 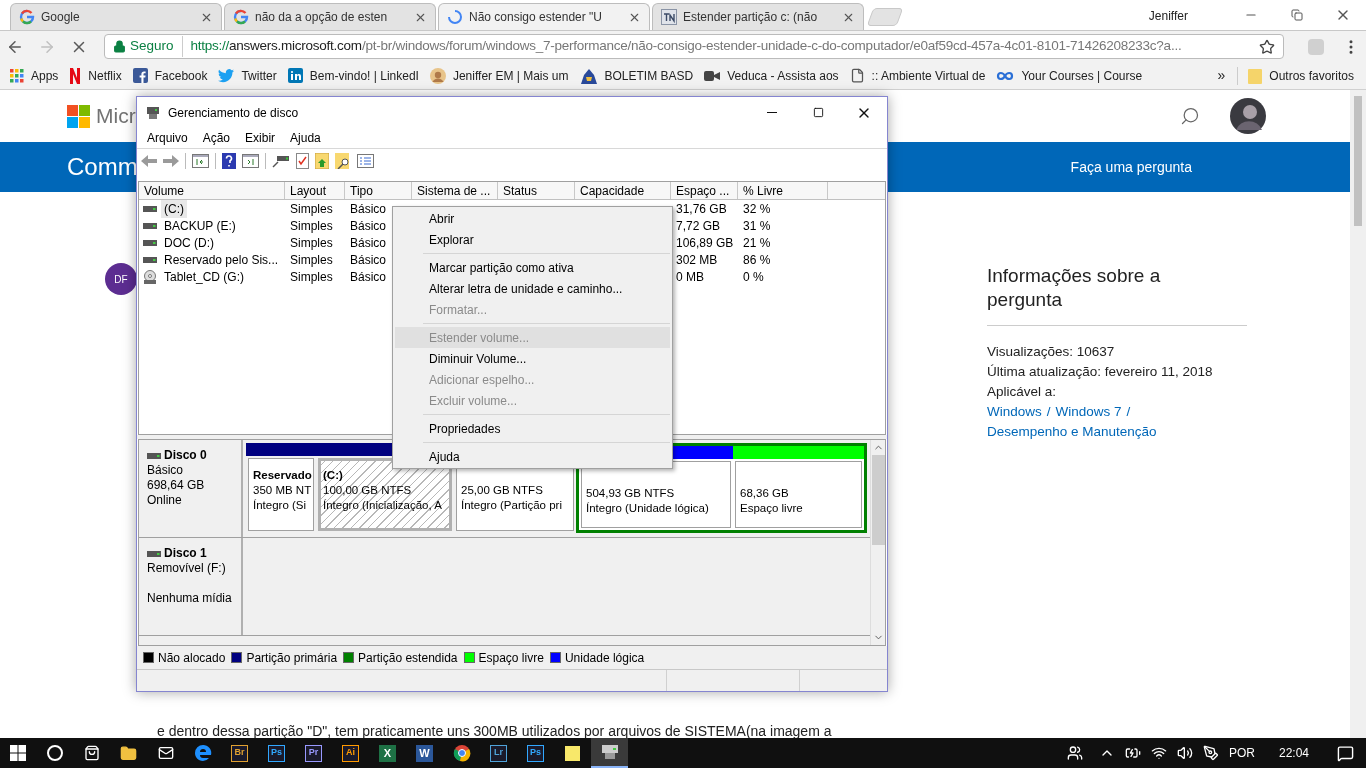 What do you see at coordinates (1158, 753) in the screenshot?
I see `wifi-icon` at bounding box center [1158, 753].